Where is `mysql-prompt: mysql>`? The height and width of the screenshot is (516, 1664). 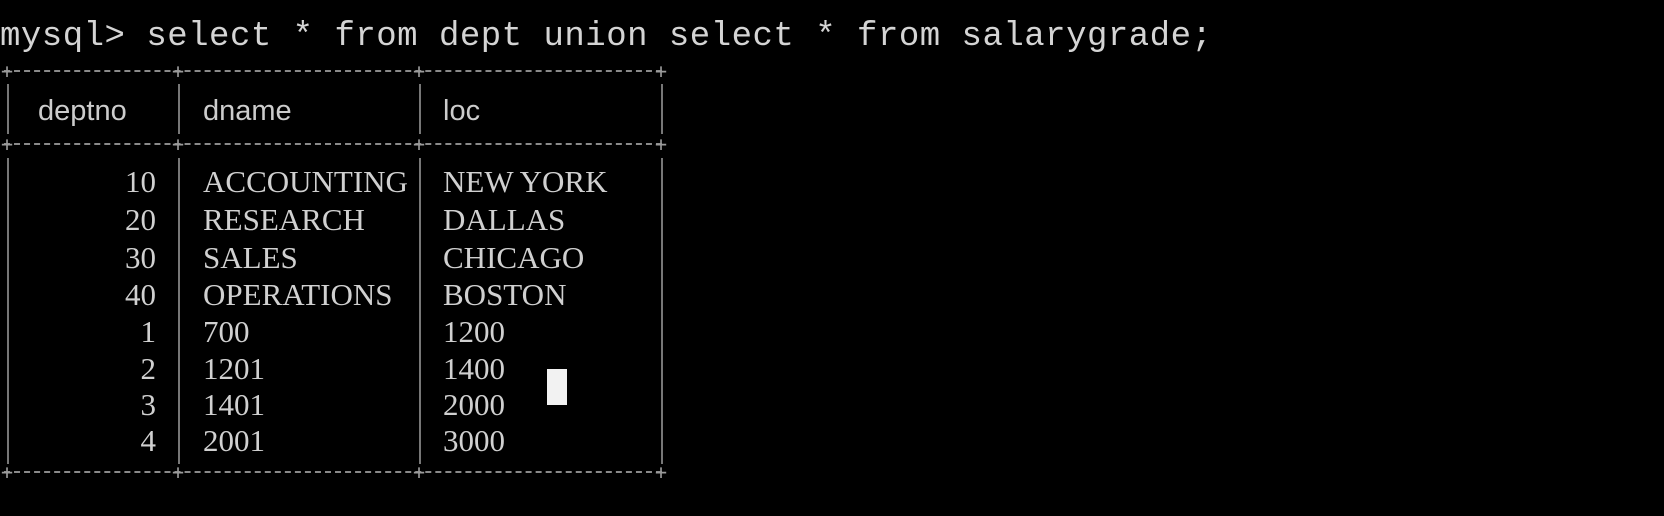
mysql-prompt: mysql> is located at coordinates (63, 37).